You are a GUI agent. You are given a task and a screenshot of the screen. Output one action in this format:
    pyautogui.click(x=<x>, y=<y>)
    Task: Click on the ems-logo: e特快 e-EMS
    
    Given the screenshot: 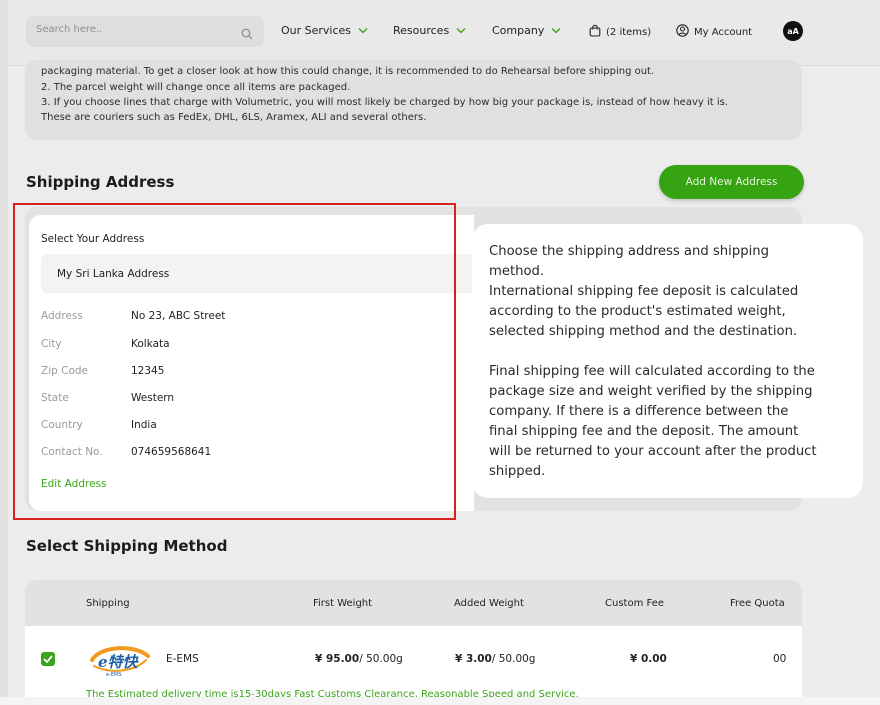 What is the action you would take?
    pyautogui.click(x=119, y=660)
    